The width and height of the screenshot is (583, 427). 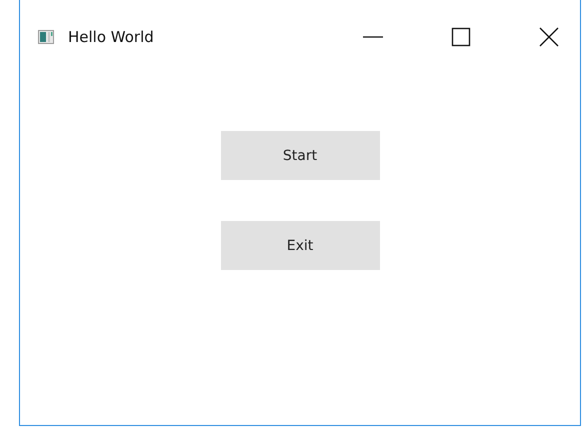 What do you see at coordinates (300, 245) in the screenshot?
I see `exit-button: Exit` at bounding box center [300, 245].